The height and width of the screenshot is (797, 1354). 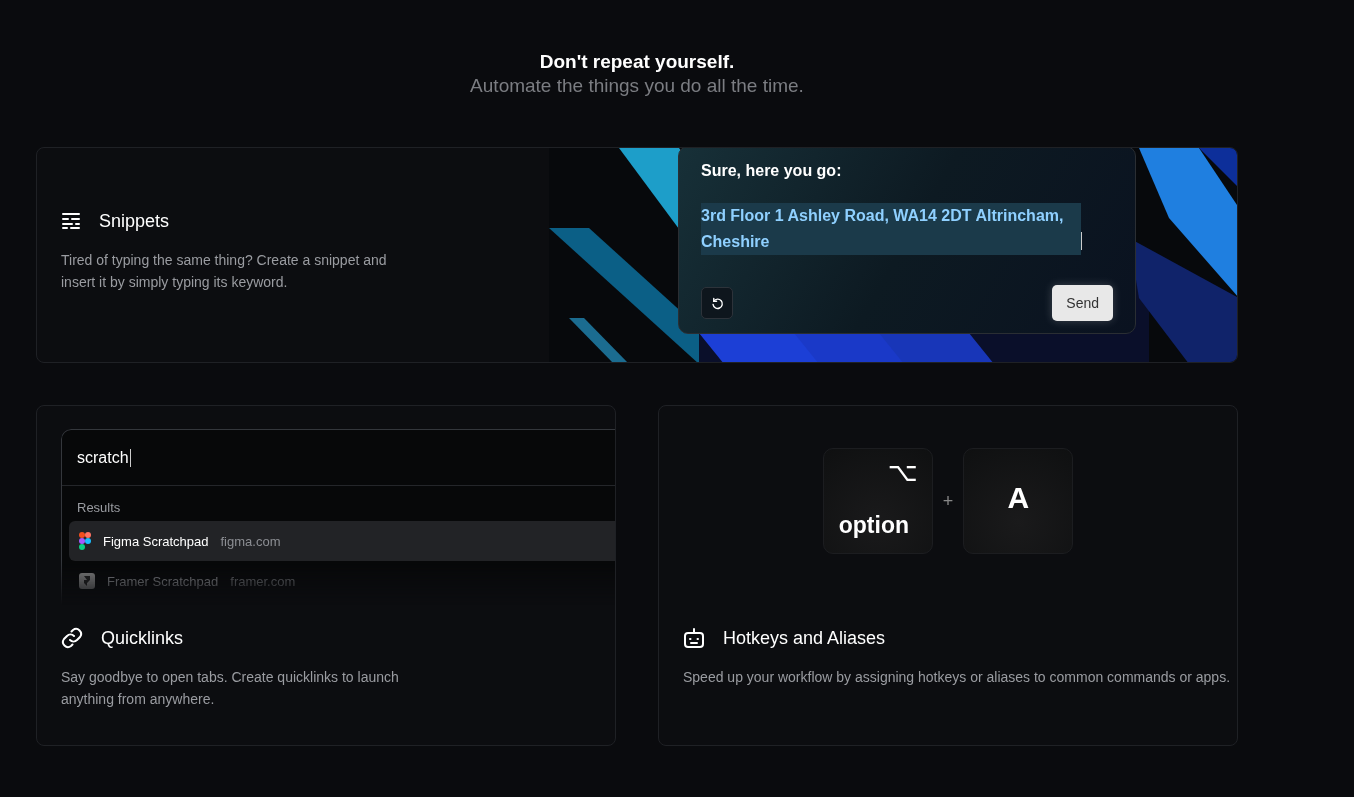 I want to click on selected-text: 3rd Floor 1 Ashley Road, WA14 2DT Altrincham, Cheshire, so click(x=891, y=229).